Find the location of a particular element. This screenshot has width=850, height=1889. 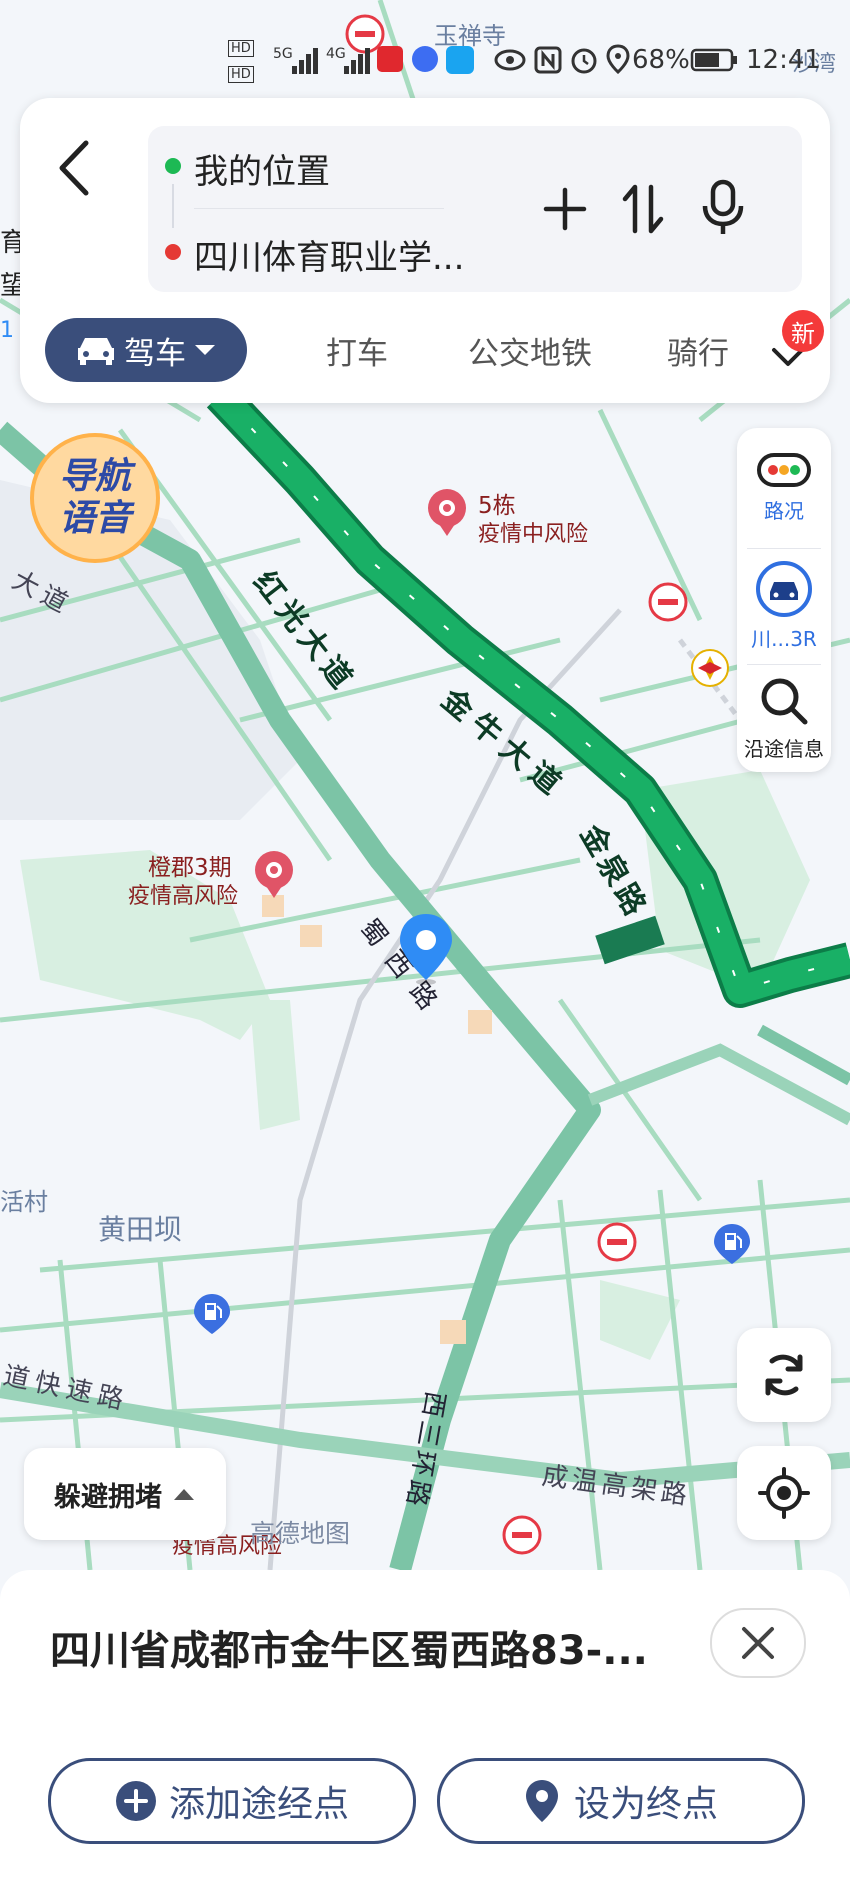

map-label-chengjun: 橙郡3期 is located at coordinates (190, 868).